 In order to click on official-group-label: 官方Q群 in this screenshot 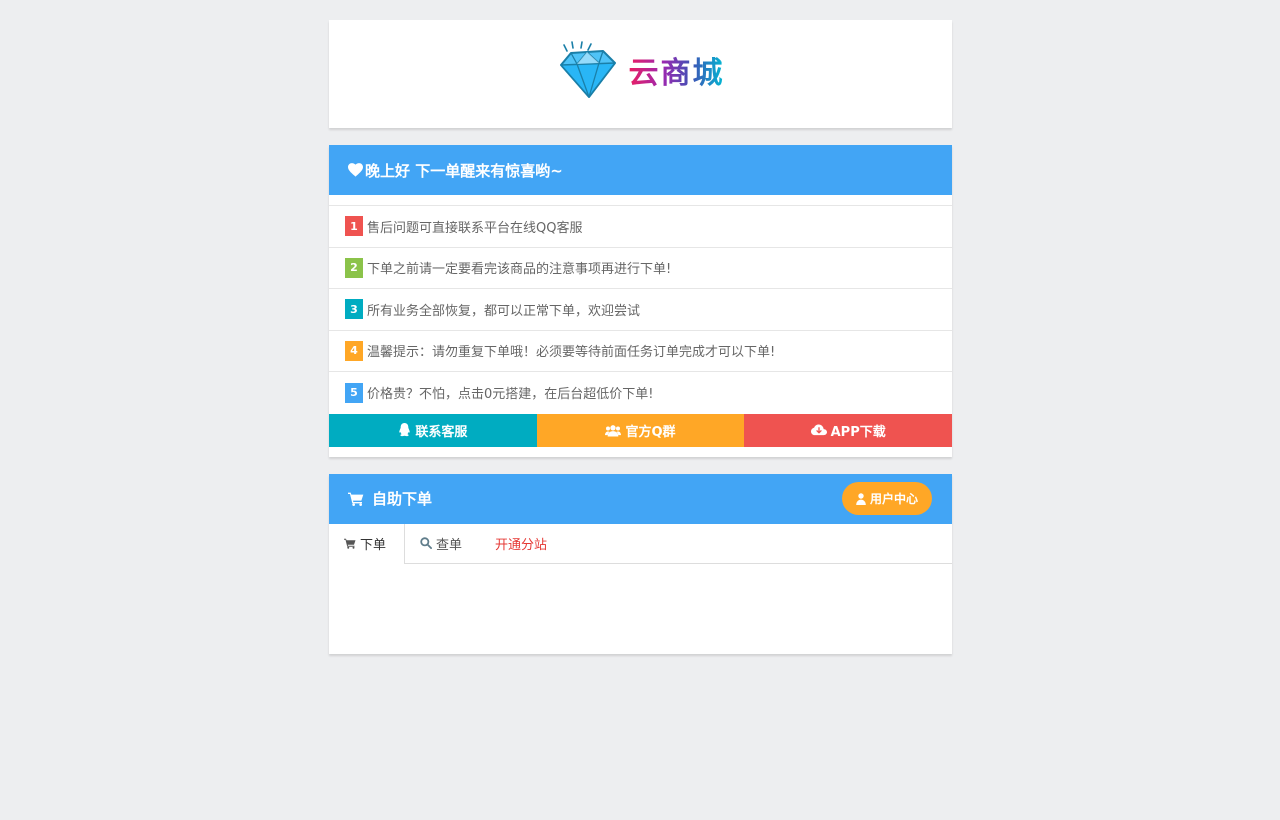, I will do `click(650, 432)`.